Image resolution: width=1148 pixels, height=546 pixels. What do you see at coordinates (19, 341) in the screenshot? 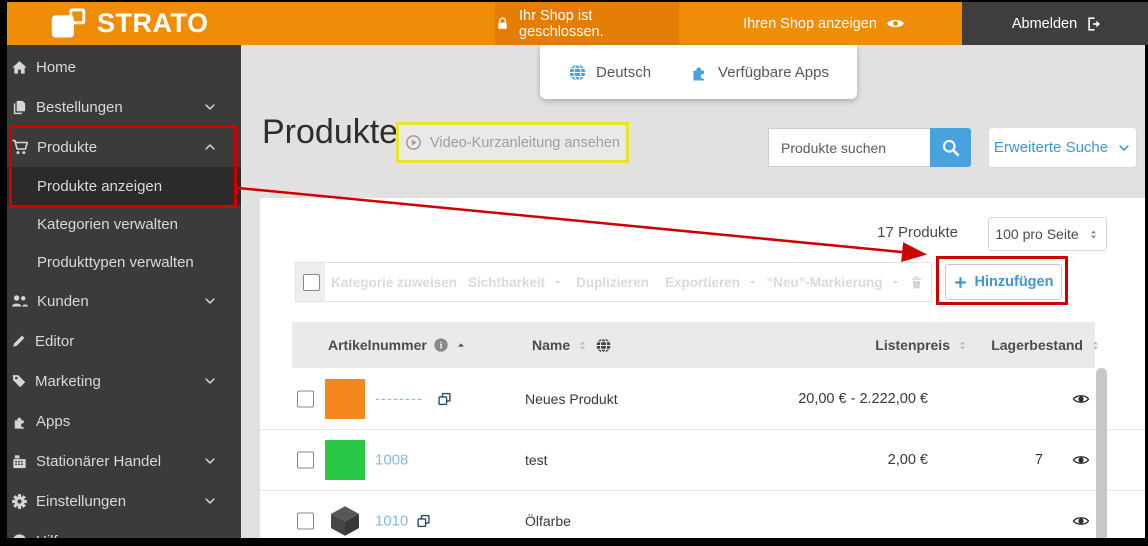
I see `pencil-icon` at bounding box center [19, 341].